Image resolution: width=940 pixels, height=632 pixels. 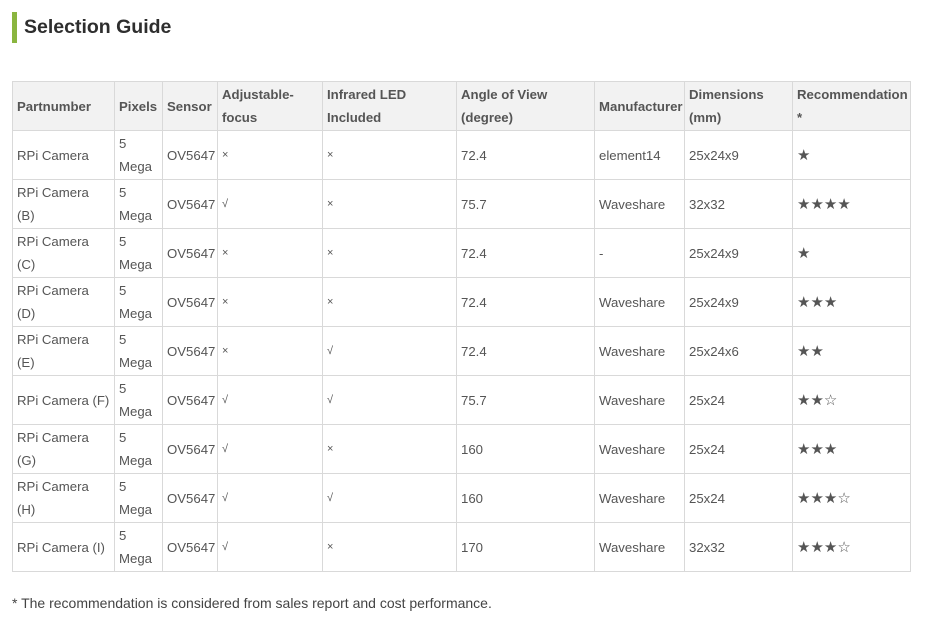 I want to click on cell-partnumber: RPi Camera (E), so click(x=63, y=351).